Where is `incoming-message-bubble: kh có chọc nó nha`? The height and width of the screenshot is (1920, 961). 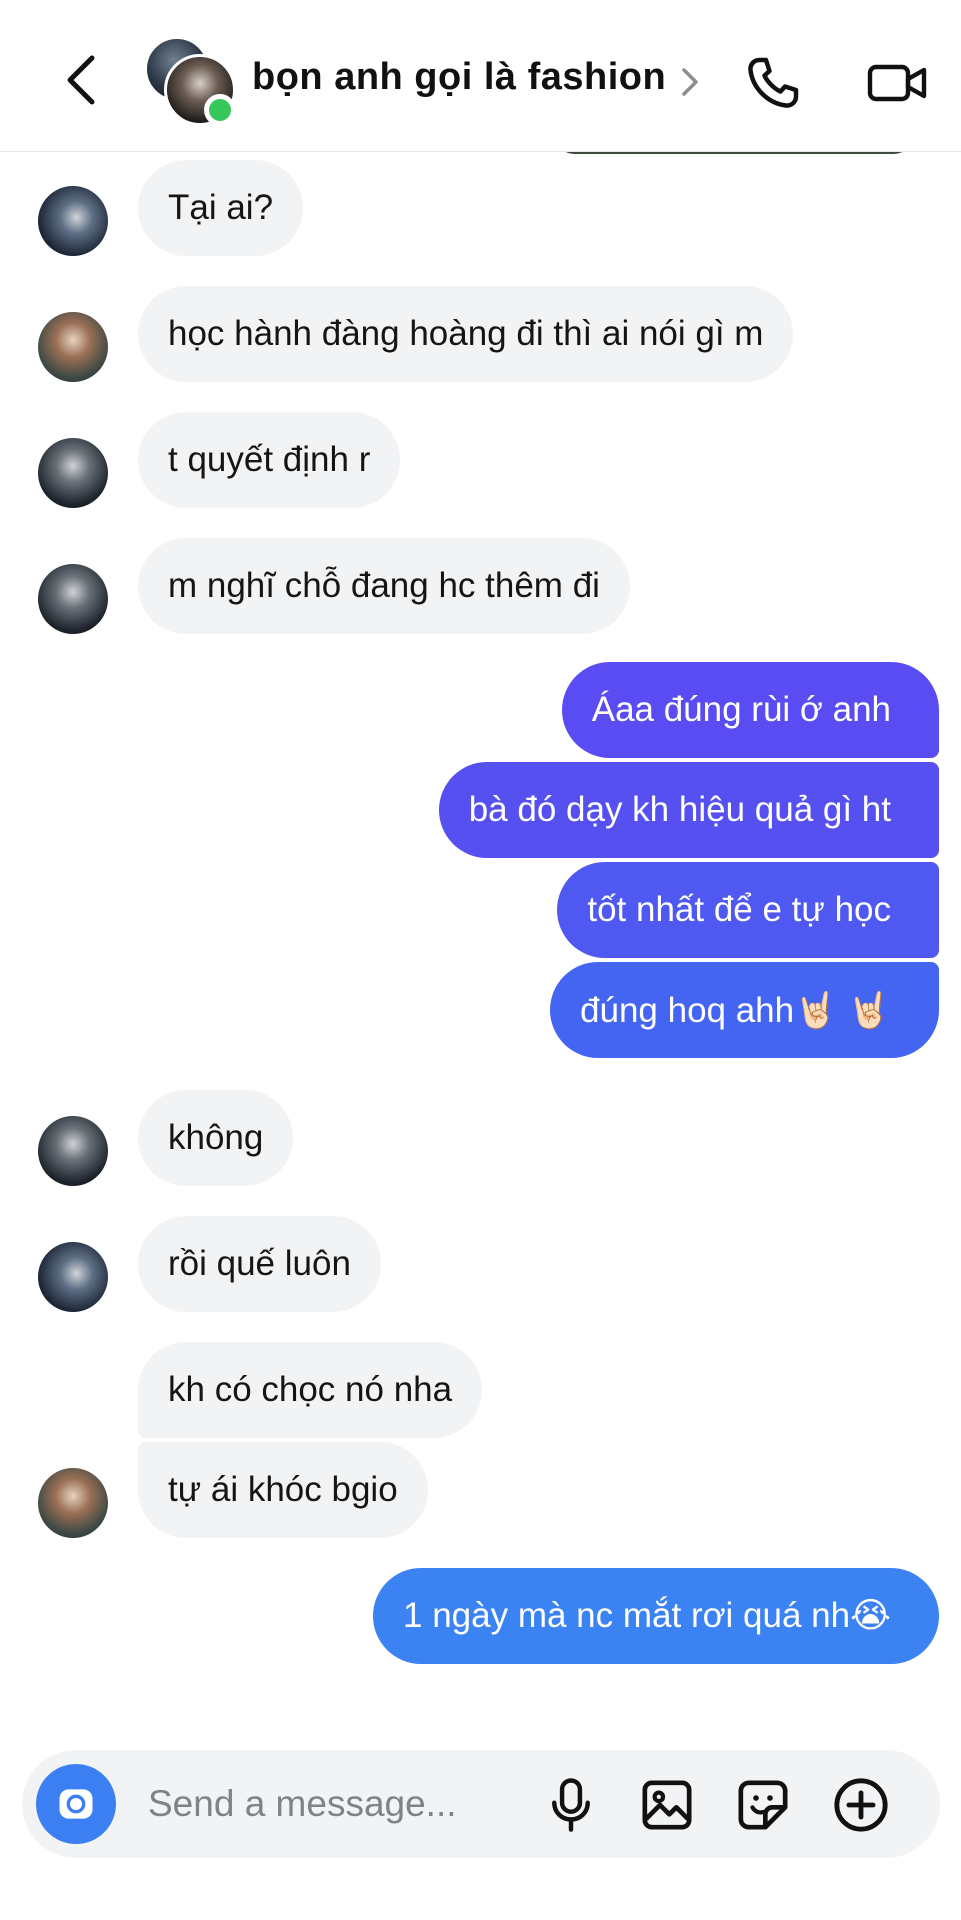
incoming-message-bubble: kh có chọc nó nha is located at coordinates (310, 1390).